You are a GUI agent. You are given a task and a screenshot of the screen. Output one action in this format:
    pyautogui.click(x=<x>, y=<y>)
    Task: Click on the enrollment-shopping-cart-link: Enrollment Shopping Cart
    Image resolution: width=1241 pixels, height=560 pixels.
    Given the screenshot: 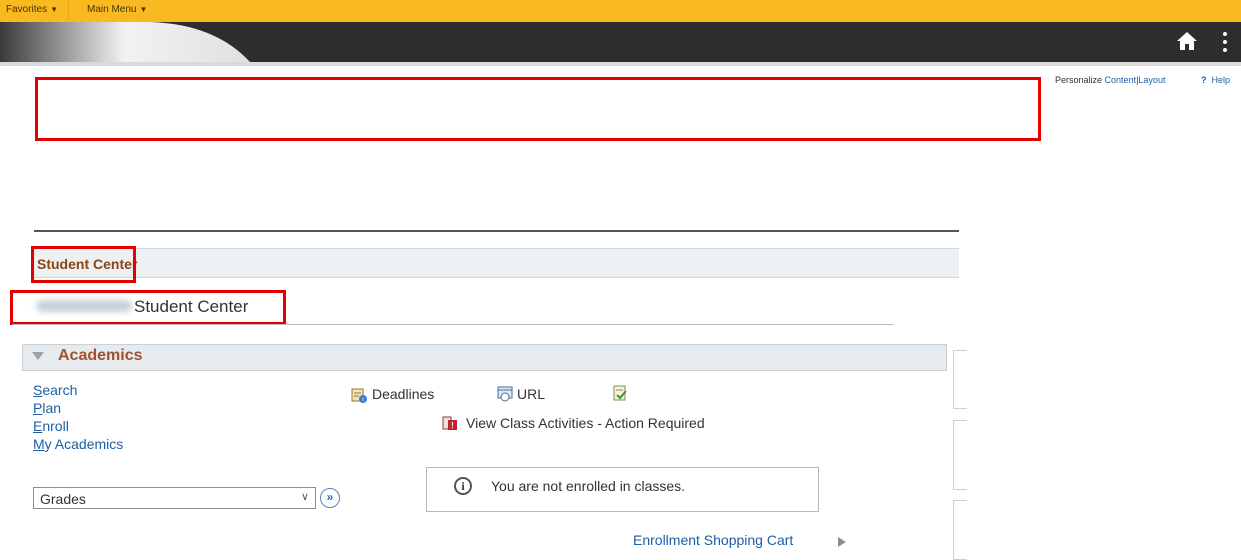 What is the action you would take?
    pyautogui.click(x=713, y=540)
    